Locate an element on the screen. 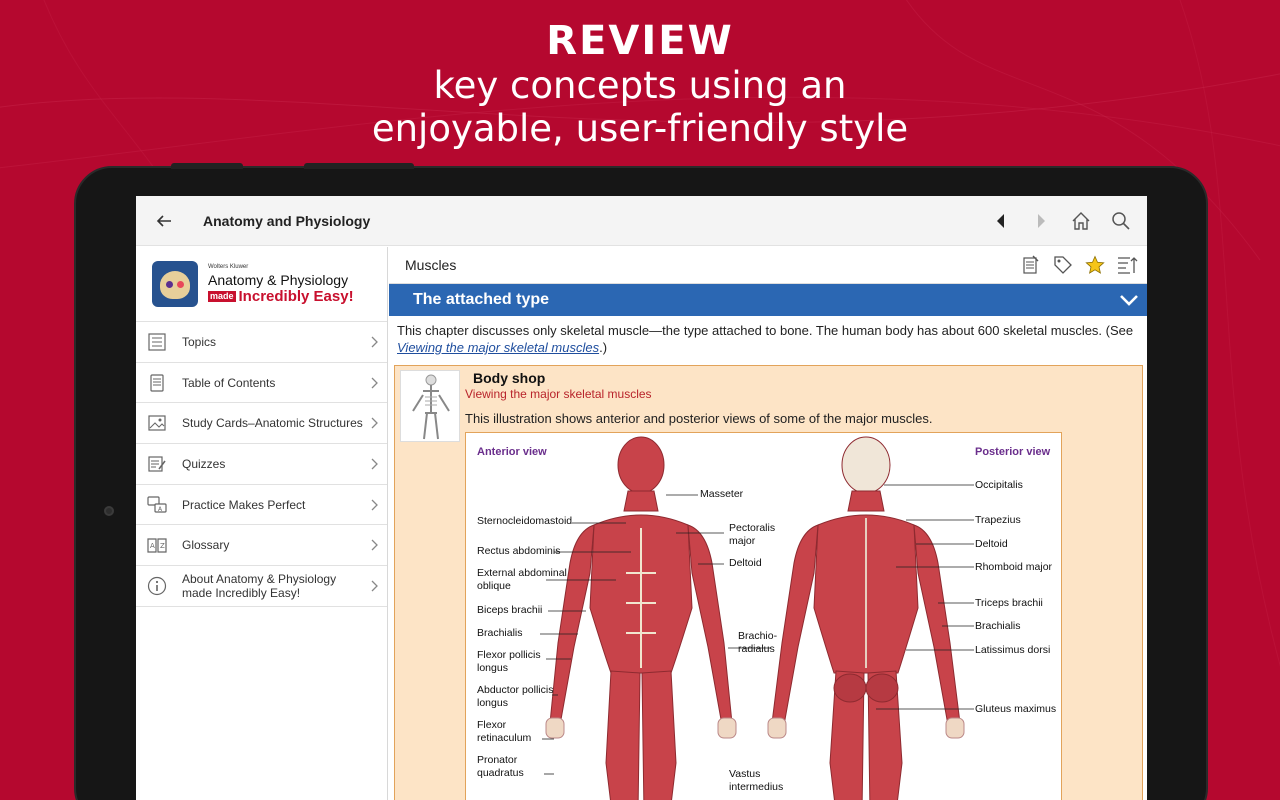  notes-button is located at coordinates (1031, 265).